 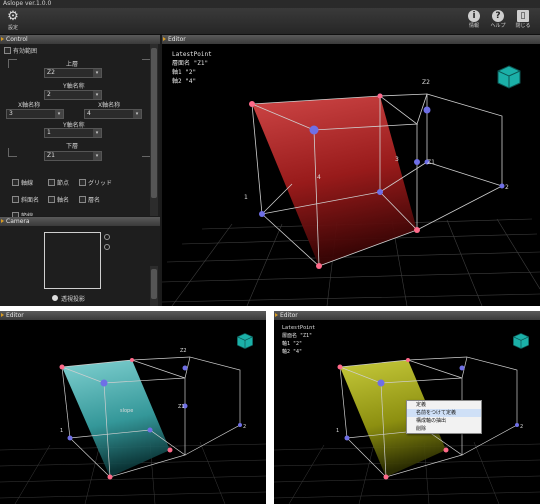 What do you see at coordinates (444, 413) in the screenshot?
I see `menu-item-define-named: 名前をつけて定義` at bounding box center [444, 413].